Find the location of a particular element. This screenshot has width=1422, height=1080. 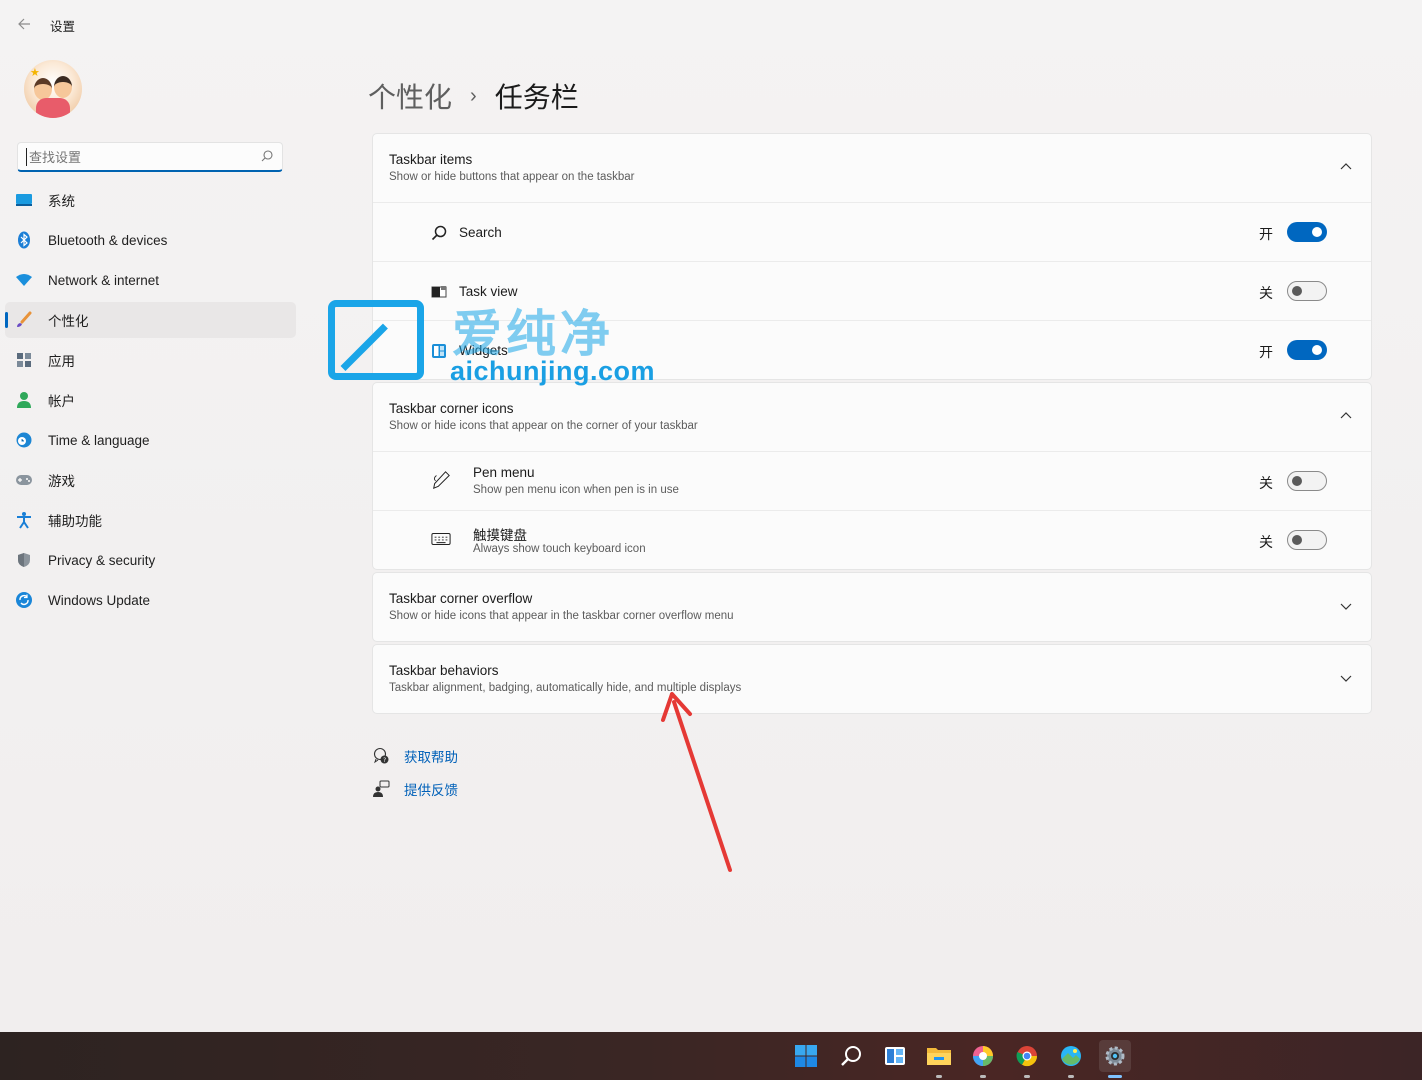

sidebar-item-system: 系统 is located at coordinates (150, 200).